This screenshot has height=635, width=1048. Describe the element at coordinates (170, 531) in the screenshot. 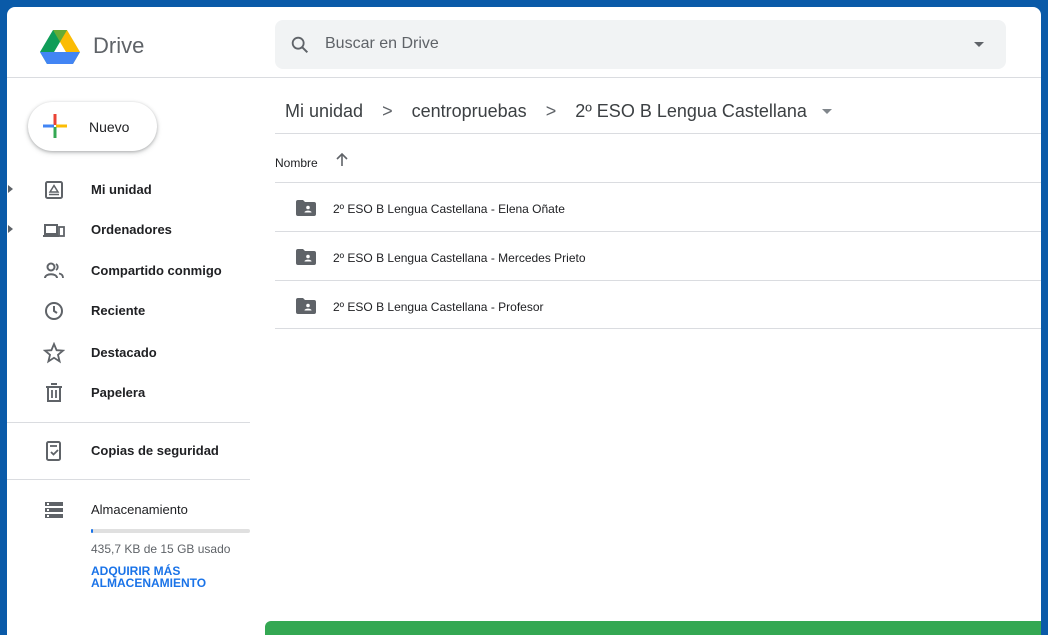

I see `storage-usage-bar` at that location.